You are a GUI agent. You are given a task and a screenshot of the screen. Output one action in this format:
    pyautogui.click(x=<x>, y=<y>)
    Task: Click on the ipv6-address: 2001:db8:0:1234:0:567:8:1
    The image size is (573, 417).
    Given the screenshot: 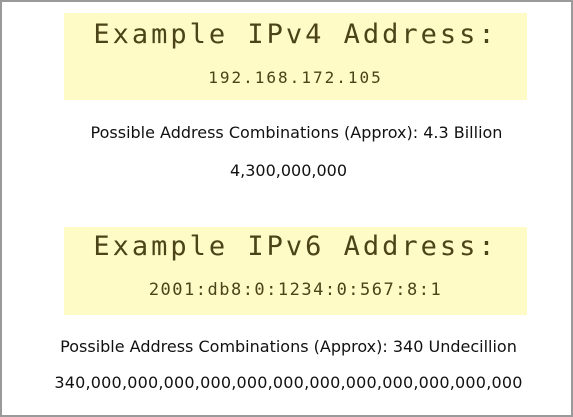 What is the action you would take?
    pyautogui.click(x=295, y=290)
    